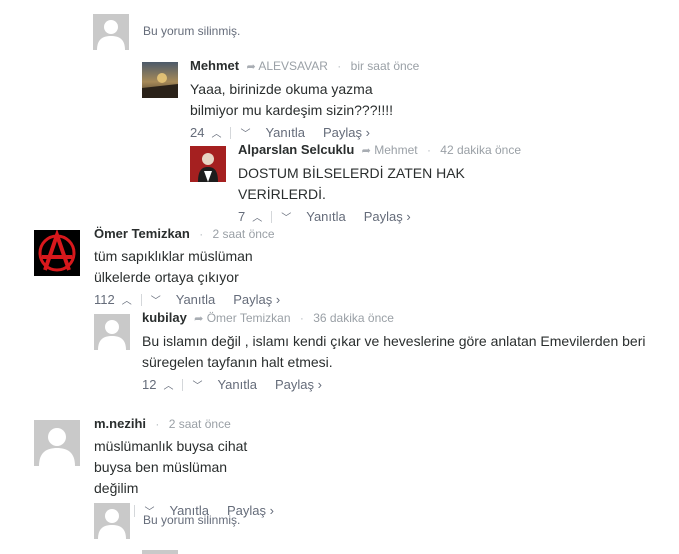  What do you see at coordinates (197, 132) in the screenshot?
I see `vote-count: 24` at bounding box center [197, 132].